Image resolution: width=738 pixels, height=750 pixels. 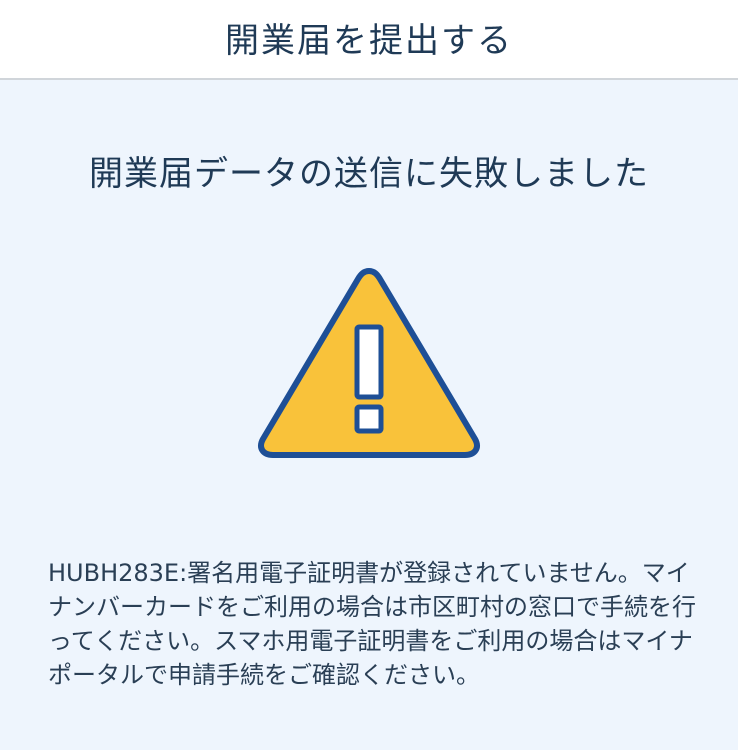 I want to click on error-title: 開業届データの送信に失敗しました, so click(x=369, y=174).